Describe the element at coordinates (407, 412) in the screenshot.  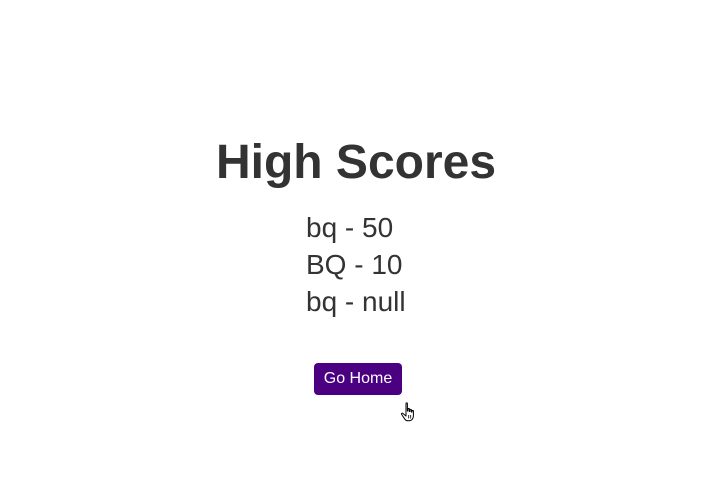
I see `hand-pointer-icon` at that location.